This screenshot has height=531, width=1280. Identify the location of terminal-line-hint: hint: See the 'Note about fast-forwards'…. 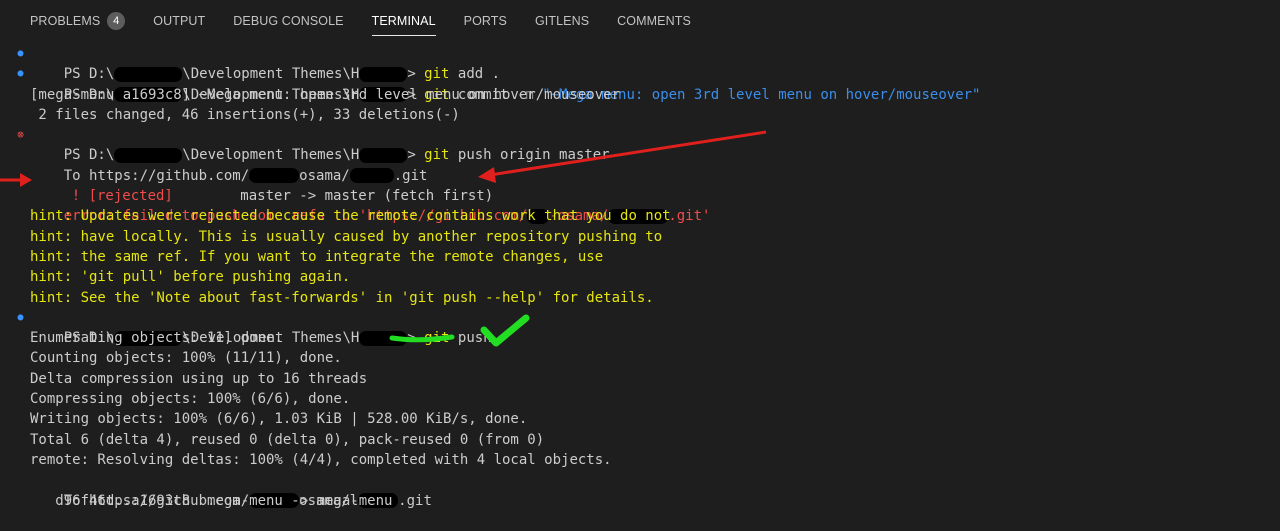
(640, 298).